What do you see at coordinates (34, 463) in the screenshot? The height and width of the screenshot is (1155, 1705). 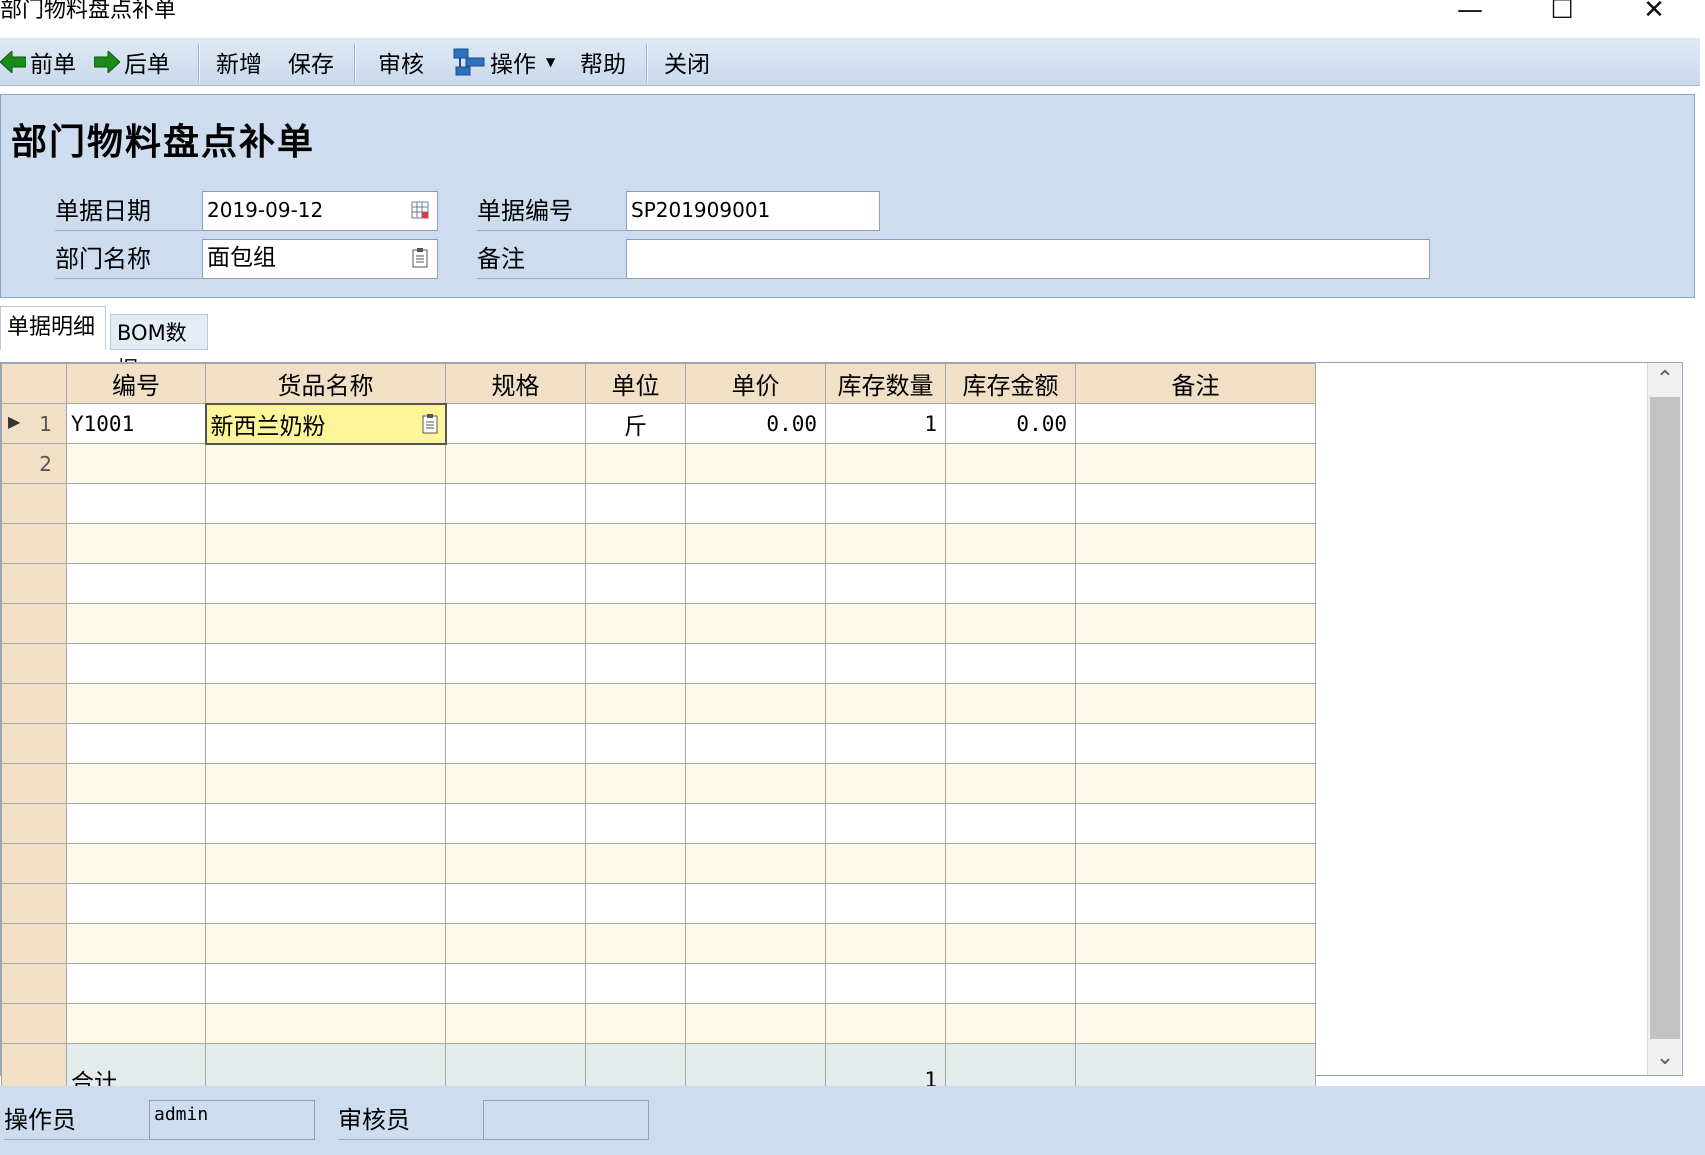 I see `row-number: 2` at bounding box center [34, 463].